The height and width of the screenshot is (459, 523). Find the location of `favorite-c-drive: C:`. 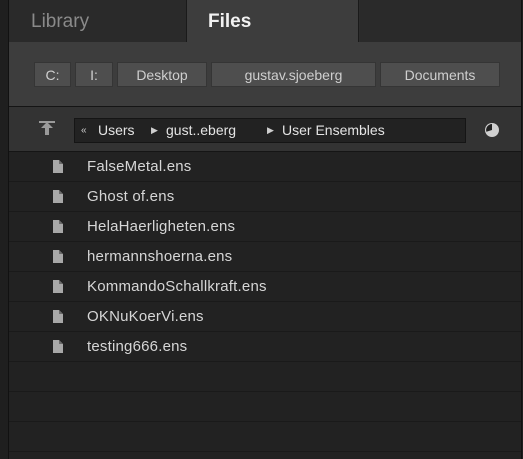

favorite-c-drive: C: is located at coordinates (52, 74).